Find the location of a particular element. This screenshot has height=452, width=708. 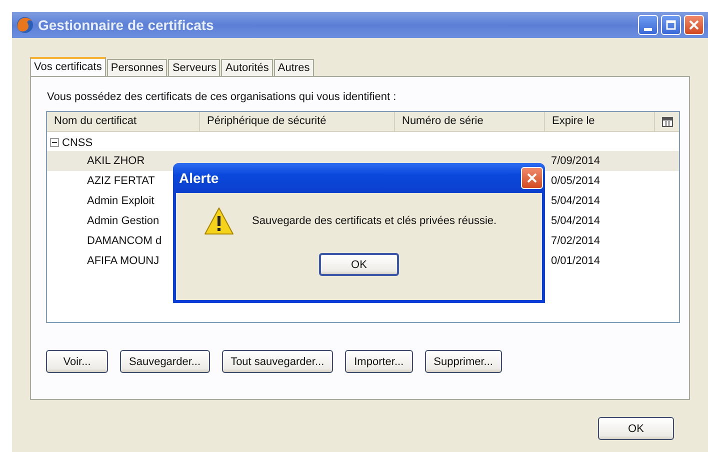

alert-message: Sauvegarde des certificats et clés privées réussie. is located at coordinates (374, 221).